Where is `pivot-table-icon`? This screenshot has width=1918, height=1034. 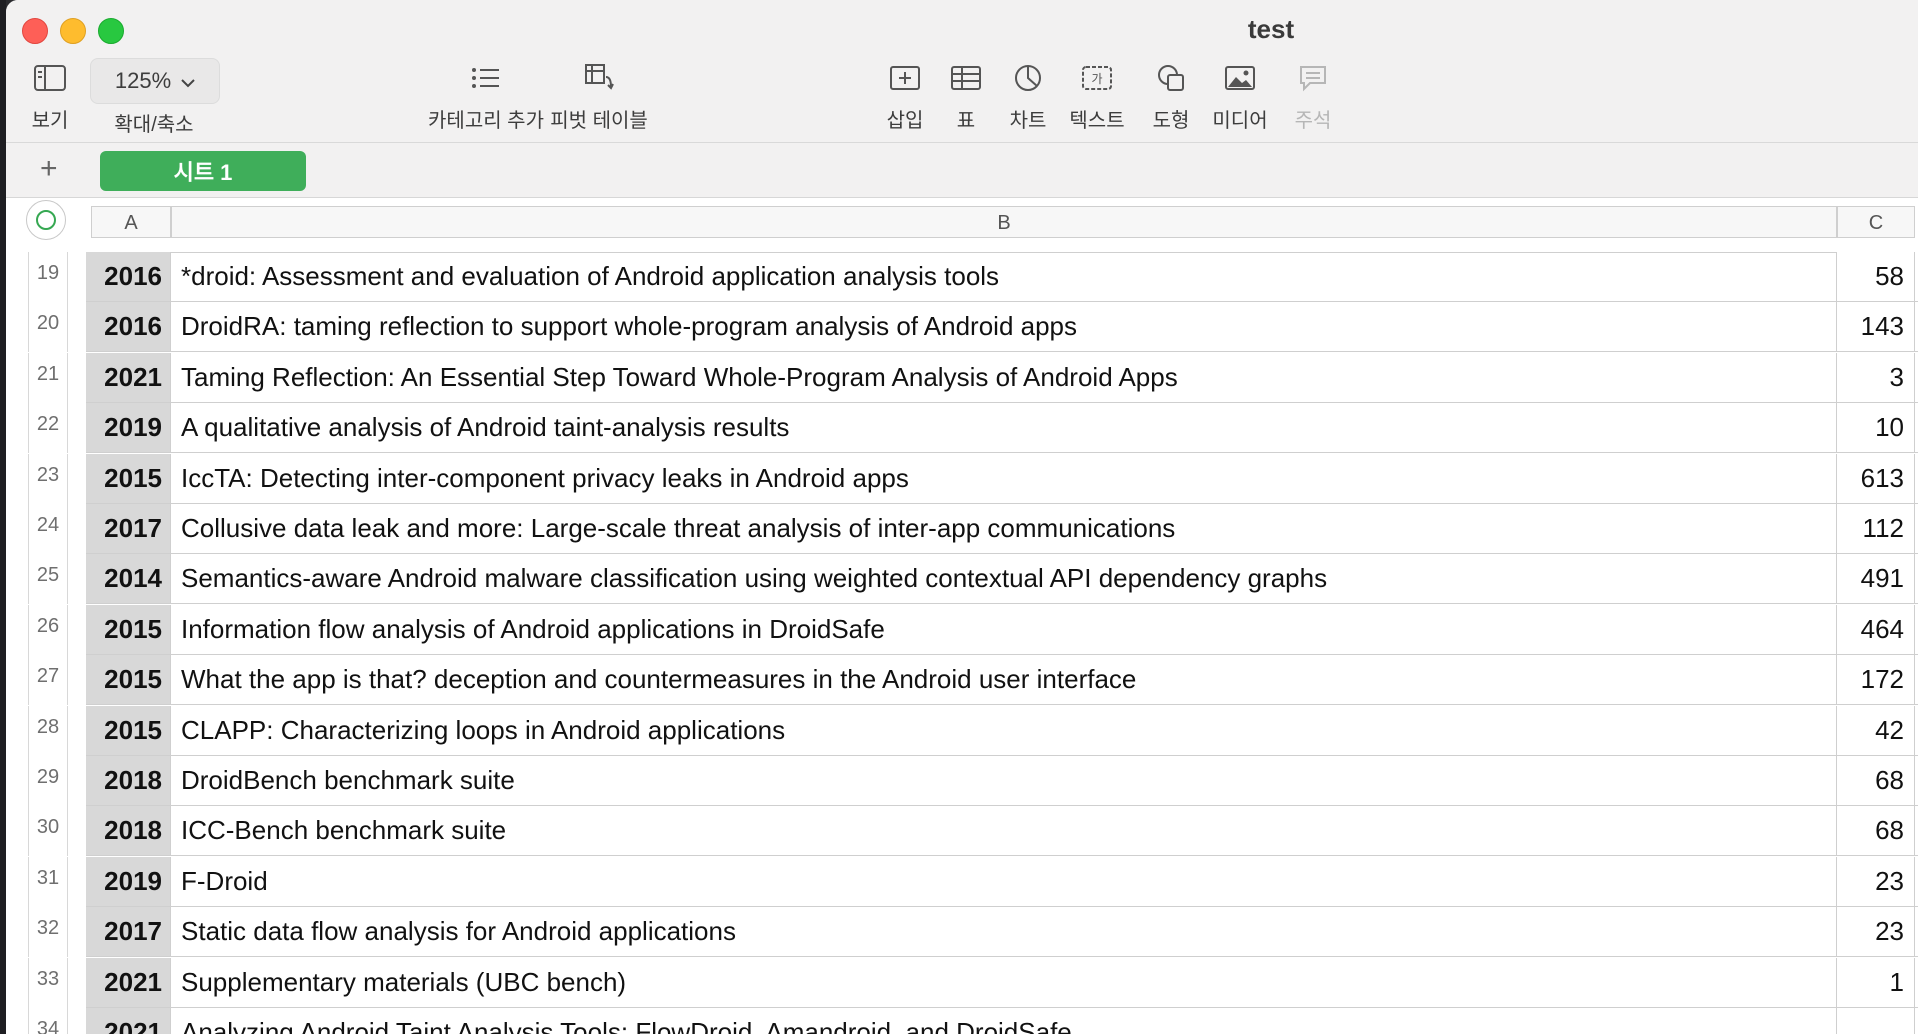
pivot-table-icon is located at coordinates (599, 78).